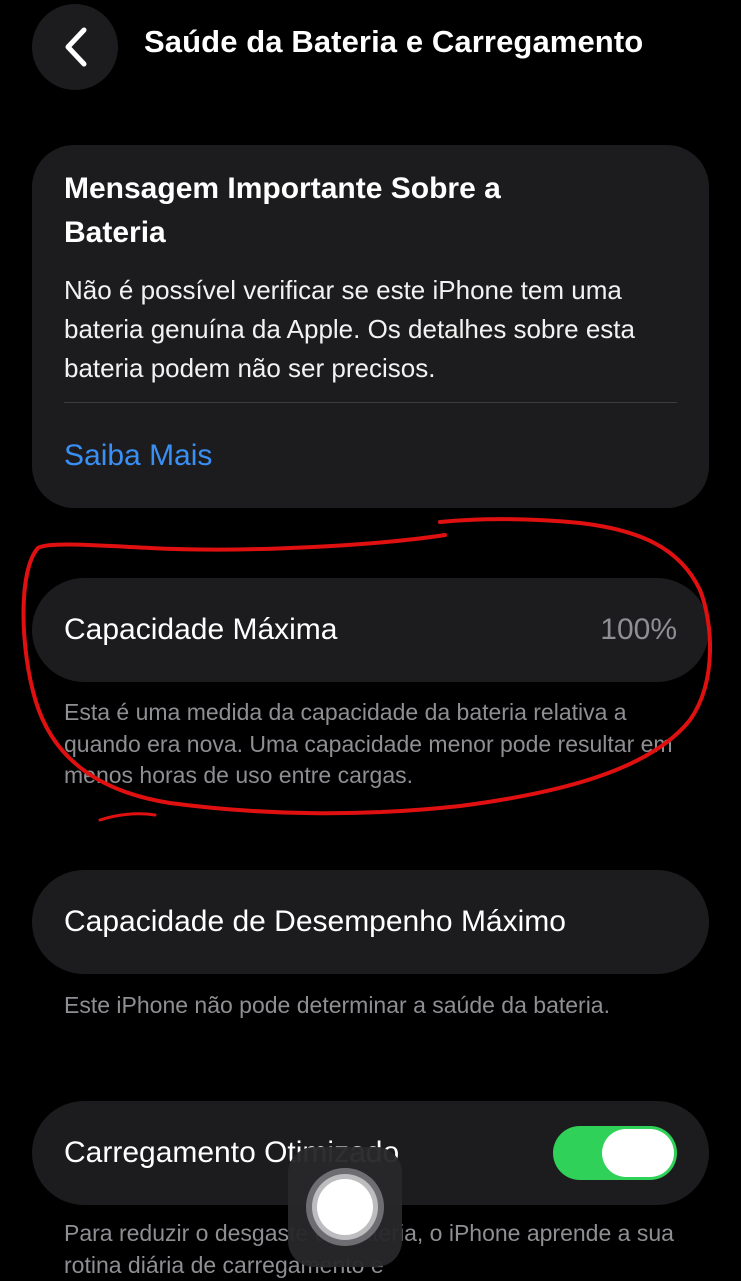  I want to click on page-title: Saúde da Bateria e Carregamento, so click(394, 41).